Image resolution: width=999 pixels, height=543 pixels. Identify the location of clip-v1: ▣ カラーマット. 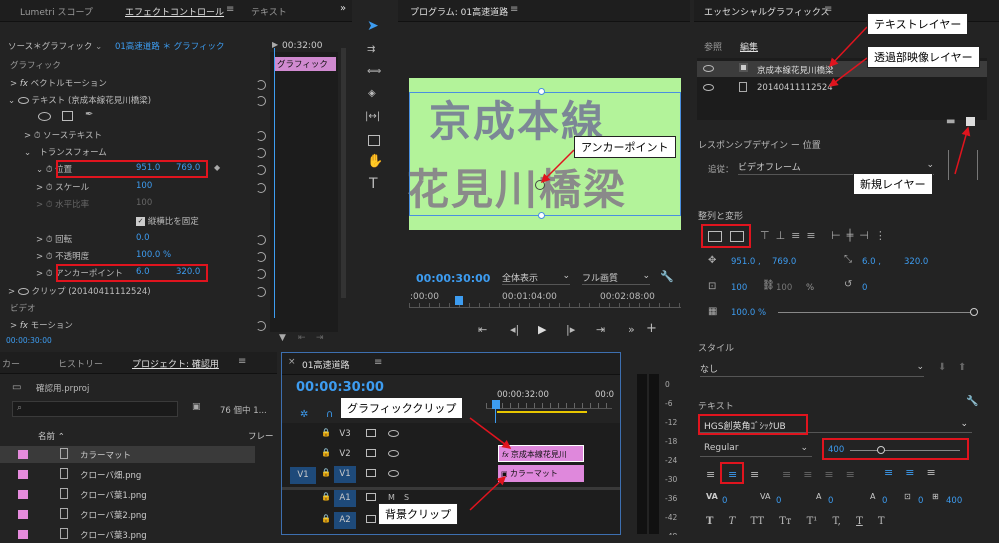
(541, 473).